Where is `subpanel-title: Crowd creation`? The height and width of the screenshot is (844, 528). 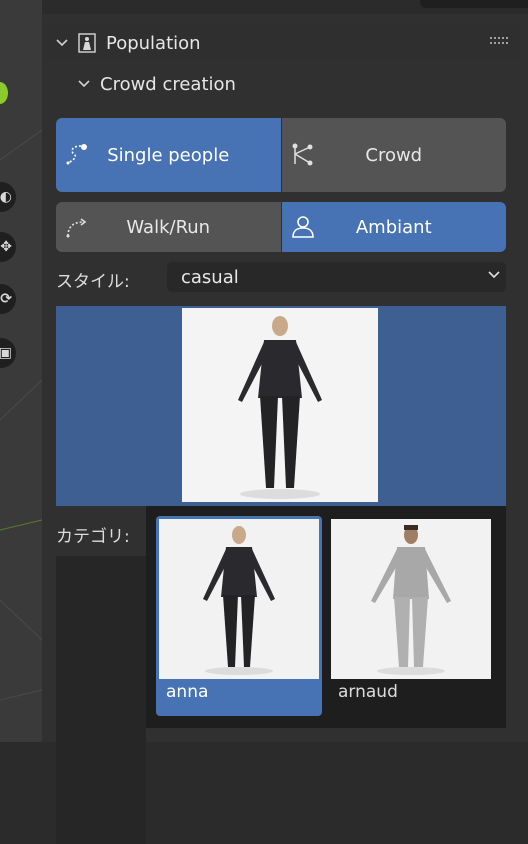
subpanel-title: Crowd creation is located at coordinates (168, 84).